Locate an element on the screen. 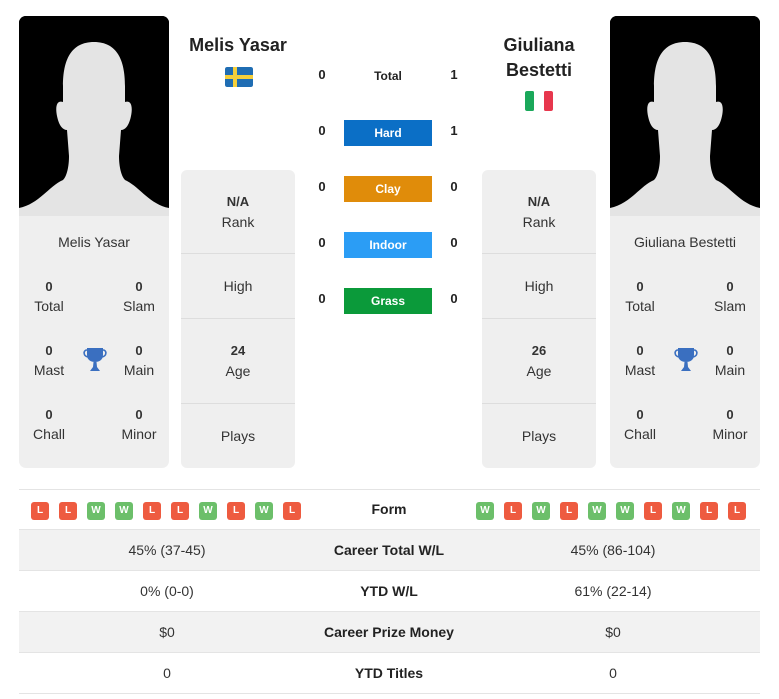  player2-titles-minor: 0 Minor is located at coordinates (730, 424).